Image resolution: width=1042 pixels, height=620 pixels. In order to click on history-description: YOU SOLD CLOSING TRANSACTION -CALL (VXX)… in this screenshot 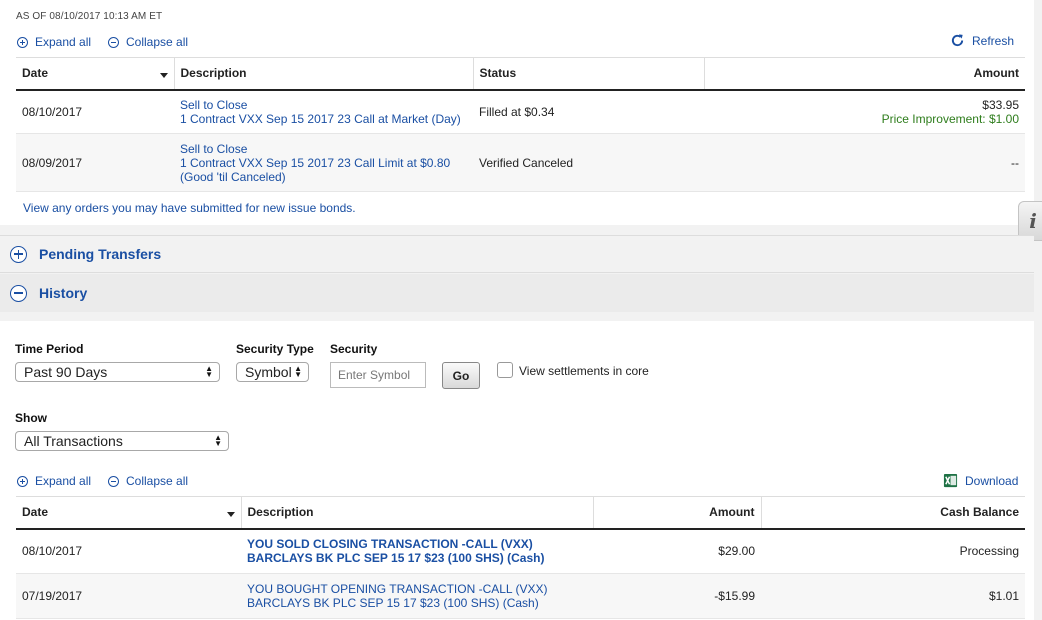, I will do `click(417, 551)`.